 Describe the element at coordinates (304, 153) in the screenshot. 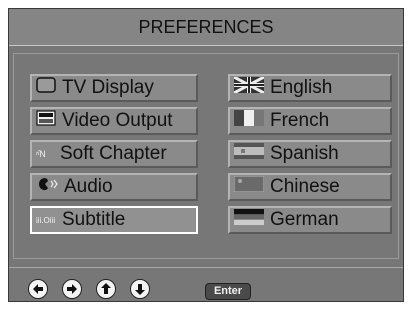

I see `language-label: Spanish` at that location.